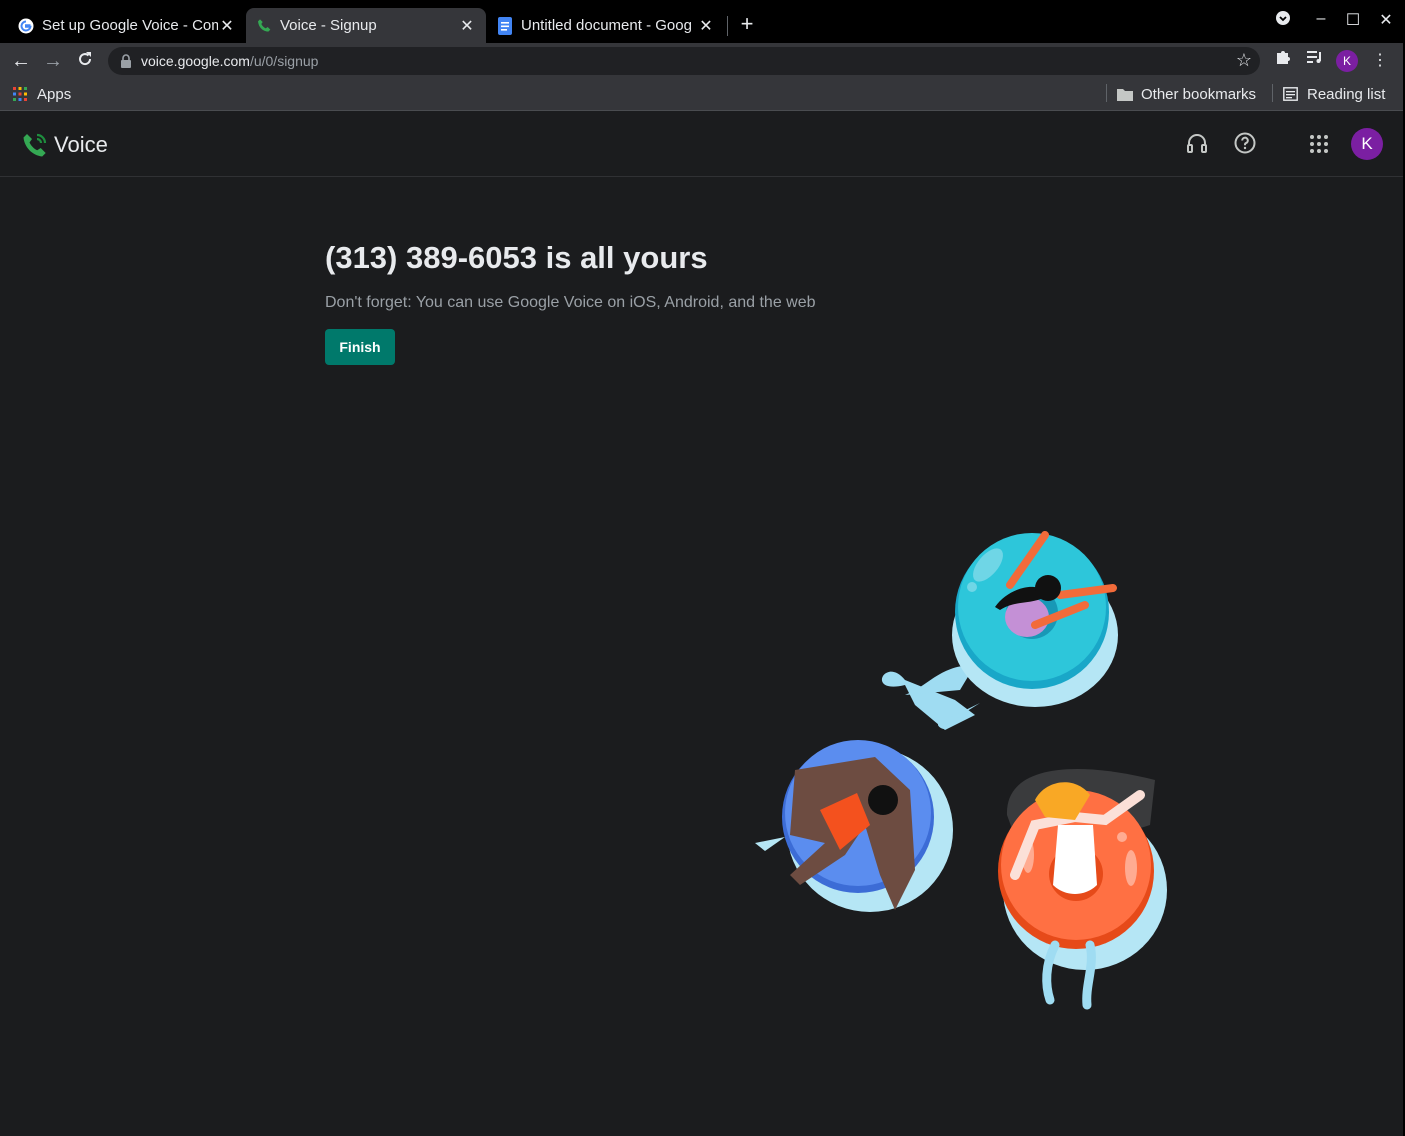 The width and height of the screenshot is (1405, 1136). I want to click on reading-list-icon, so click(1290, 94).